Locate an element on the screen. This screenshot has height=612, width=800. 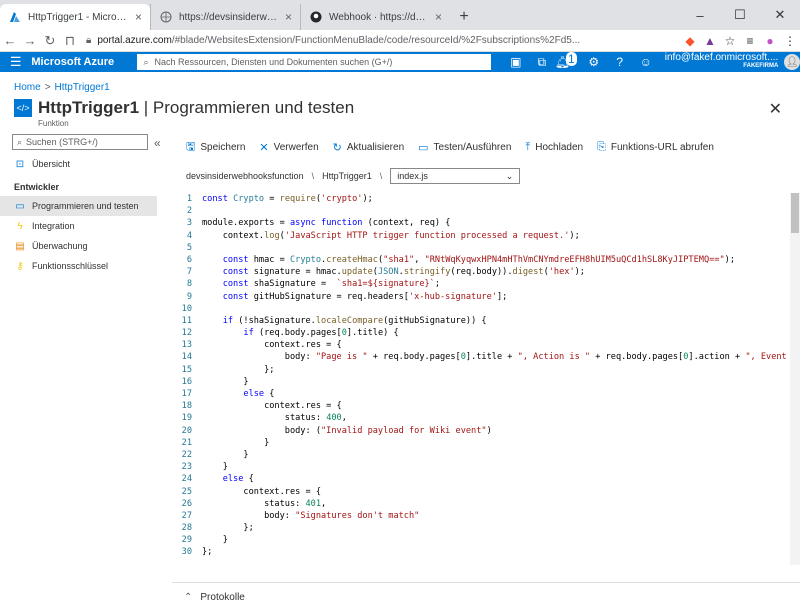
sidebar-icon: ≡ is located at coordinates (750, 41).